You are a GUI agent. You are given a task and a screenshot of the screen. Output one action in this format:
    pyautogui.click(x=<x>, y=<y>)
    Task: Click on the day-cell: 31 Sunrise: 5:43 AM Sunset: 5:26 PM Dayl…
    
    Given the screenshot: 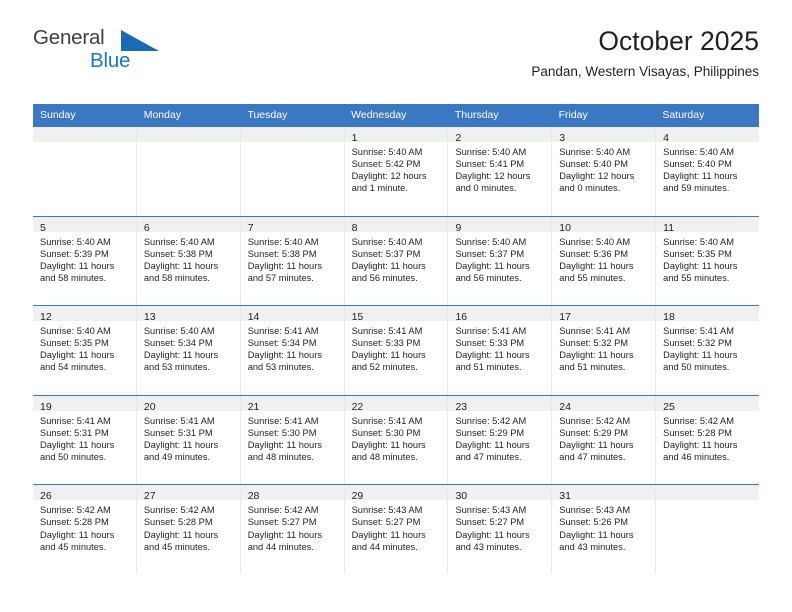 What is the action you would take?
    pyautogui.click(x=604, y=529)
    